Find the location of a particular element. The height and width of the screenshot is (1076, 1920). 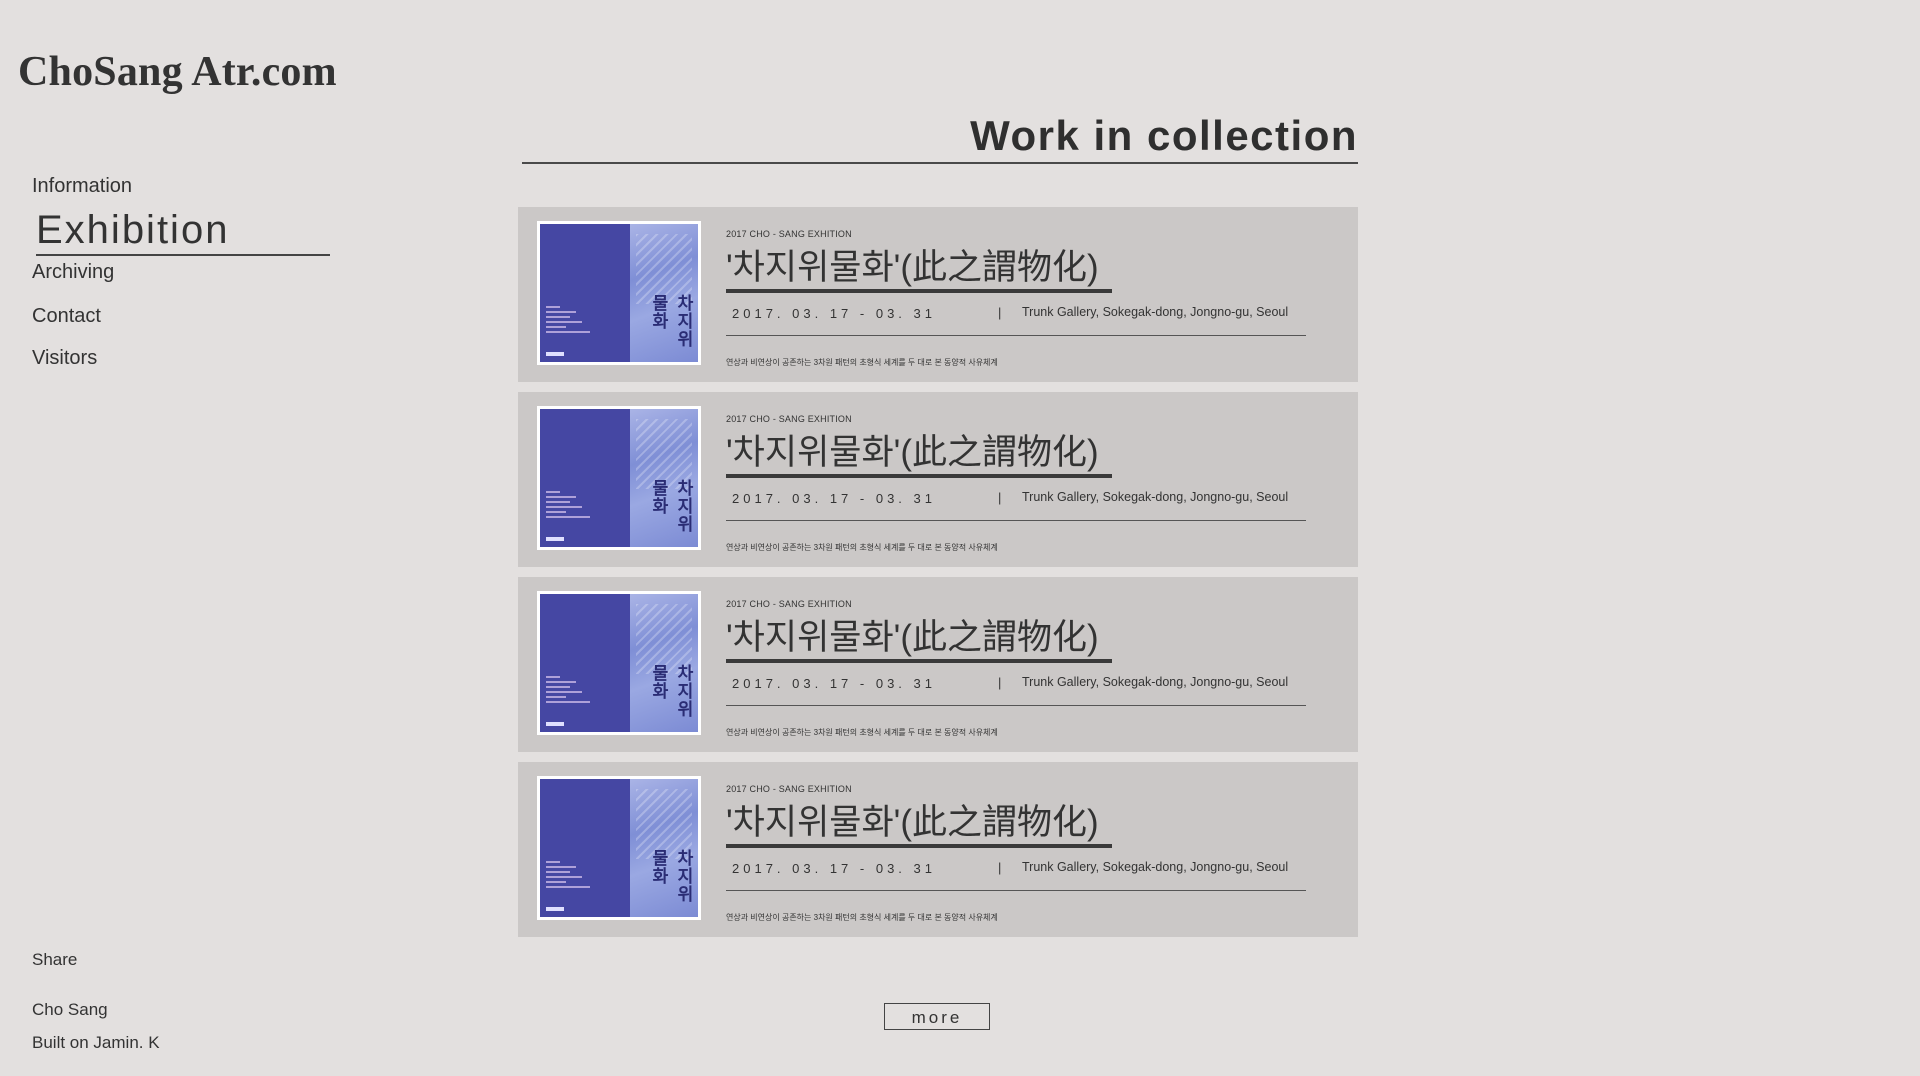

share-link: Share is located at coordinates (54, 960).